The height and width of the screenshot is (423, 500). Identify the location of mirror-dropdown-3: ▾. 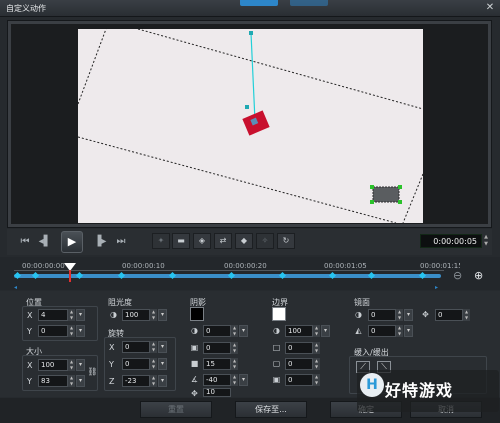
(408, 331).